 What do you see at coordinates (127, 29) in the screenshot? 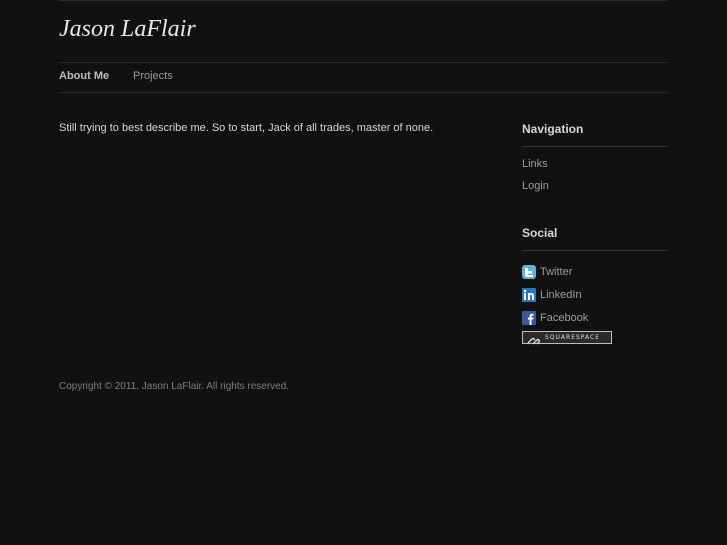
I see `site-title: Jason LaFlair` at bounding box center [127, 29].